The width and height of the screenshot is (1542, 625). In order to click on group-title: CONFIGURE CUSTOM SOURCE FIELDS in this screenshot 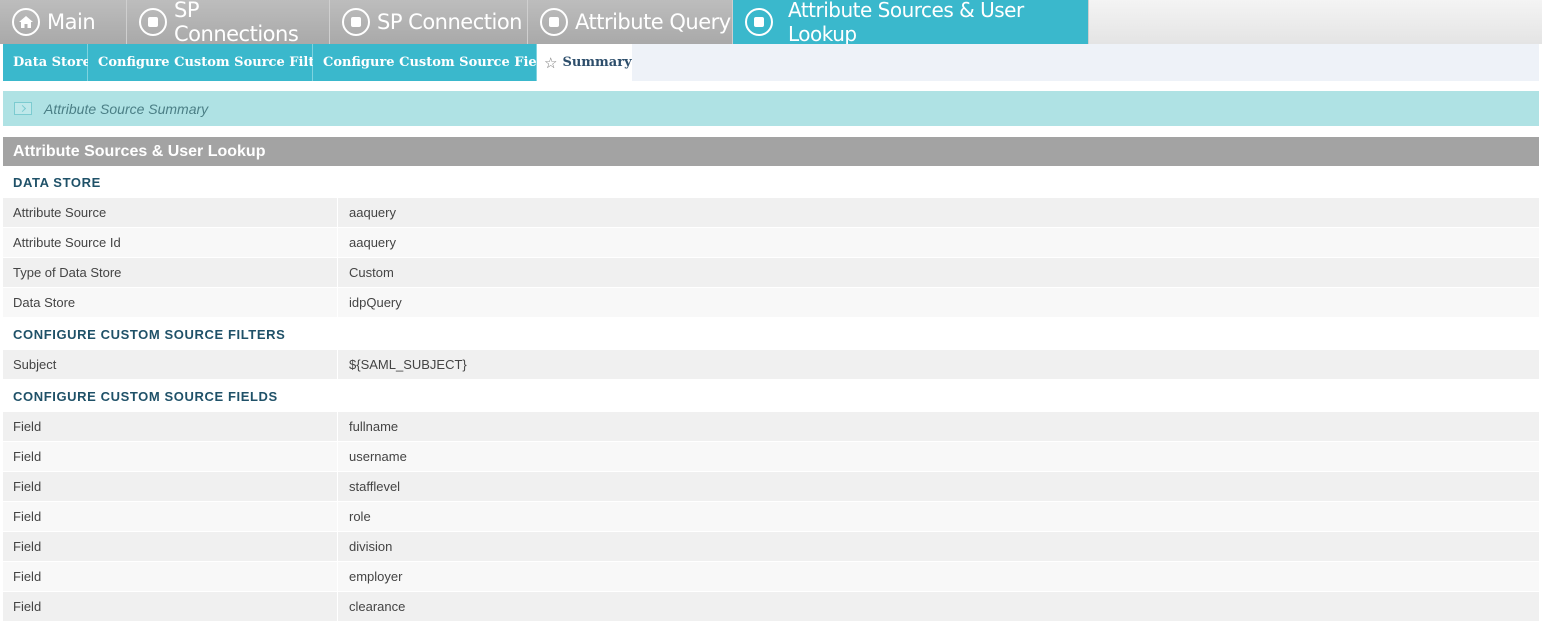, I will do `click(771, 396)`.